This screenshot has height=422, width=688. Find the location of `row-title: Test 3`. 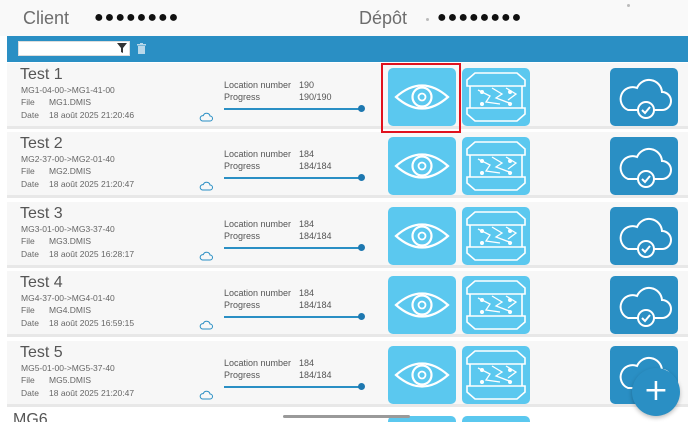

row-title: Test 3 is located at coordinates (41, 213).